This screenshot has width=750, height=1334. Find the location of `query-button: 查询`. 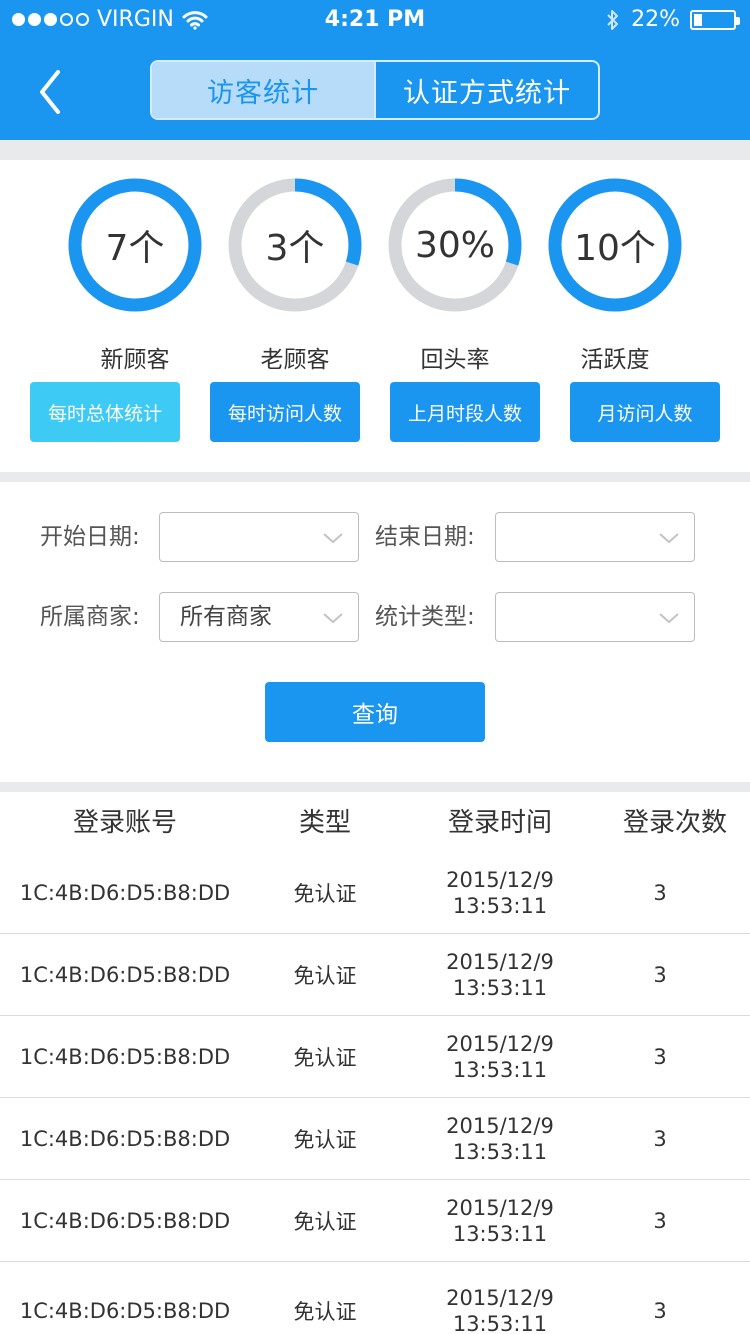

query-button: 查询 is located at coordinates (375, 712).